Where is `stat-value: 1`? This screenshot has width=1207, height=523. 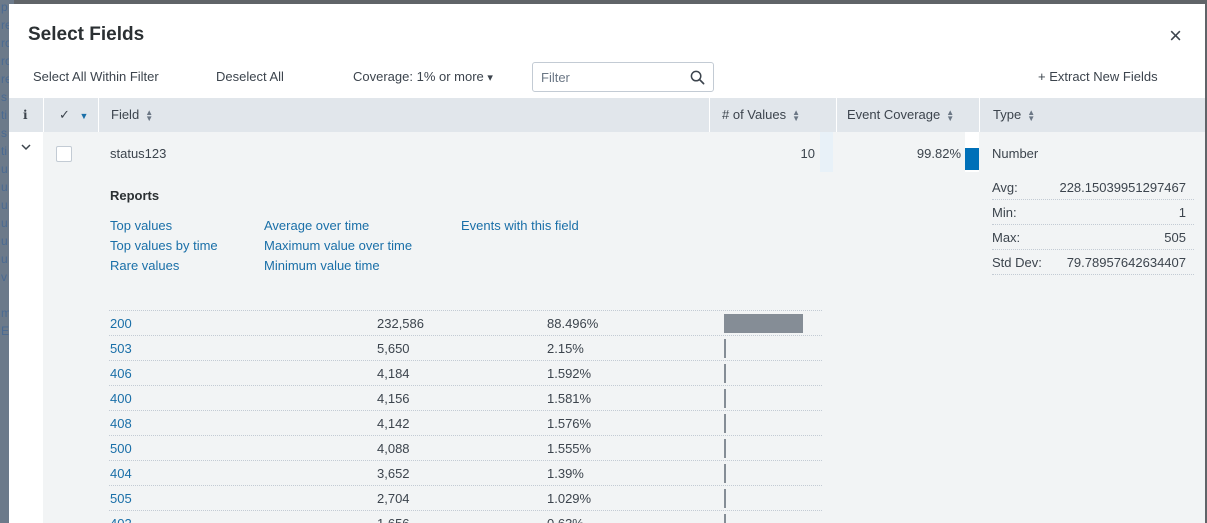
stat-value: 1 is located at coordinates (1182, 212).